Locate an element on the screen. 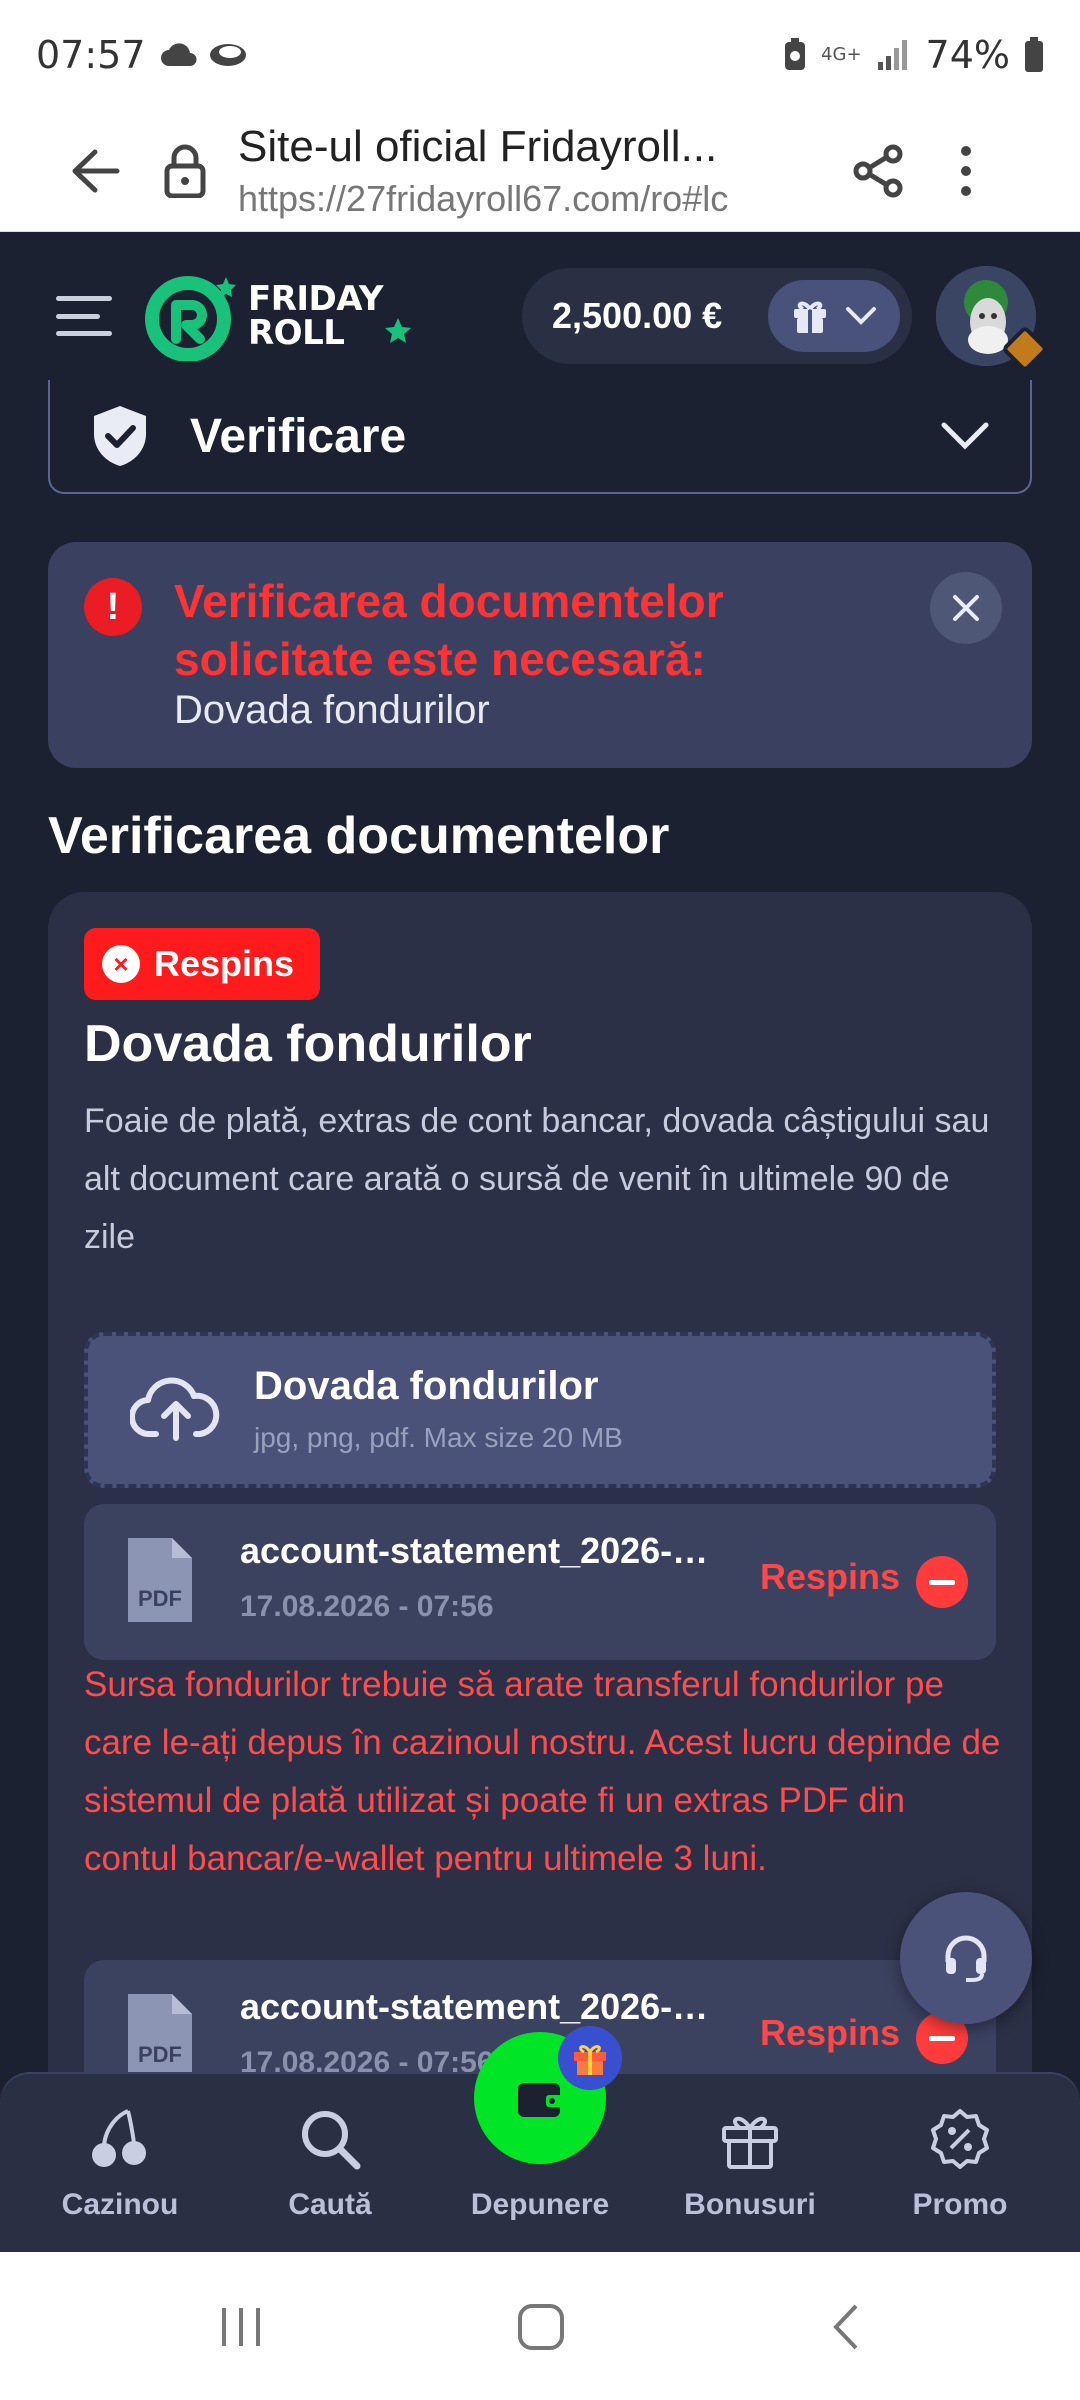 The width and height of the screenshot is (1080, 2400). recent-apps-button is located at coordinates (241, 2327).